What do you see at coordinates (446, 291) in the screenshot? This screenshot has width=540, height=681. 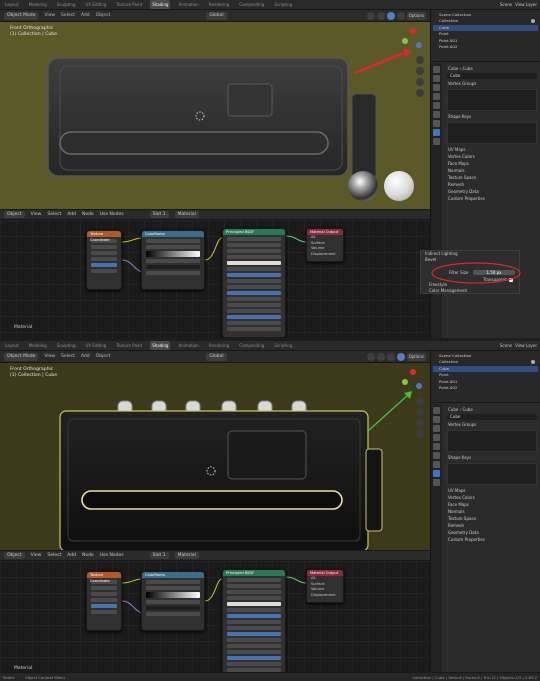 I see `popup-color-management: Color Management` at bounding box center [446, 291].